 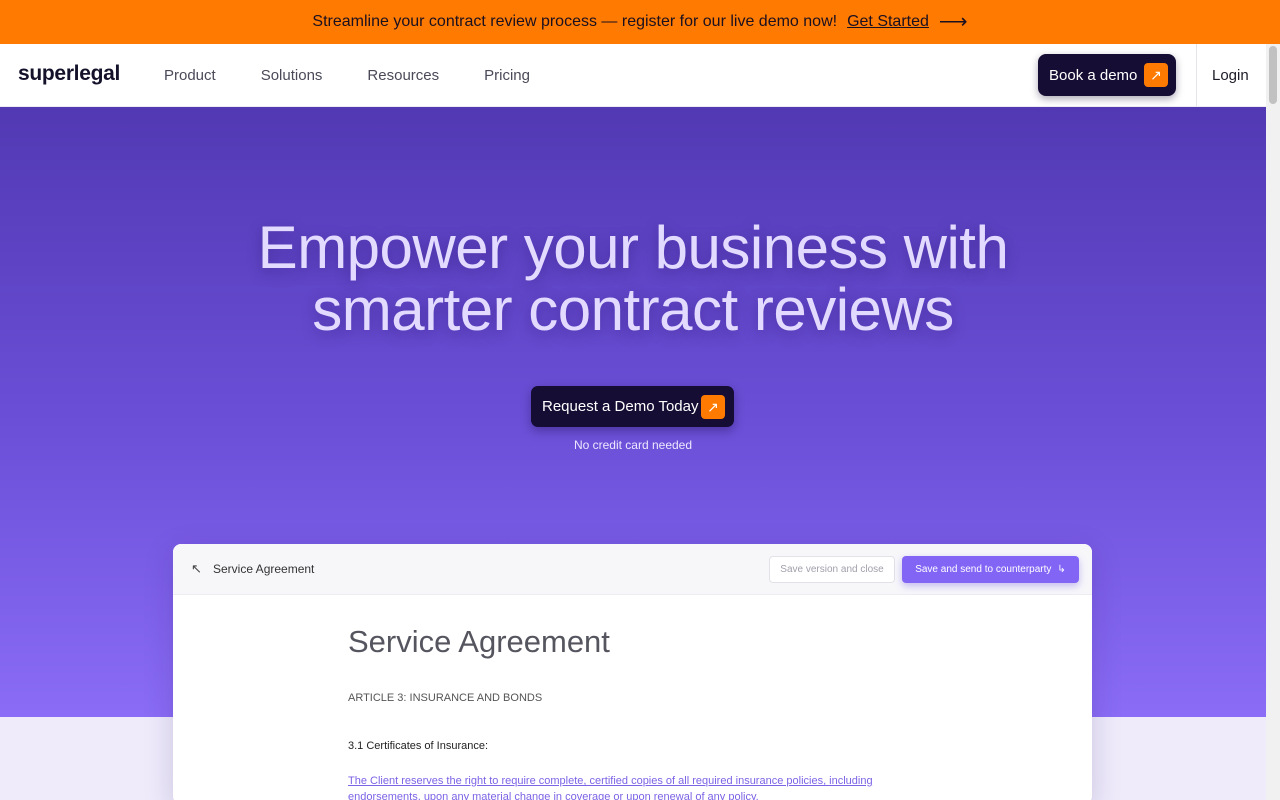 What do you see at coordinates (1273, 75) in the screenshot?
I see `scrollbar-thumb` at bounding box center [1273, 75].